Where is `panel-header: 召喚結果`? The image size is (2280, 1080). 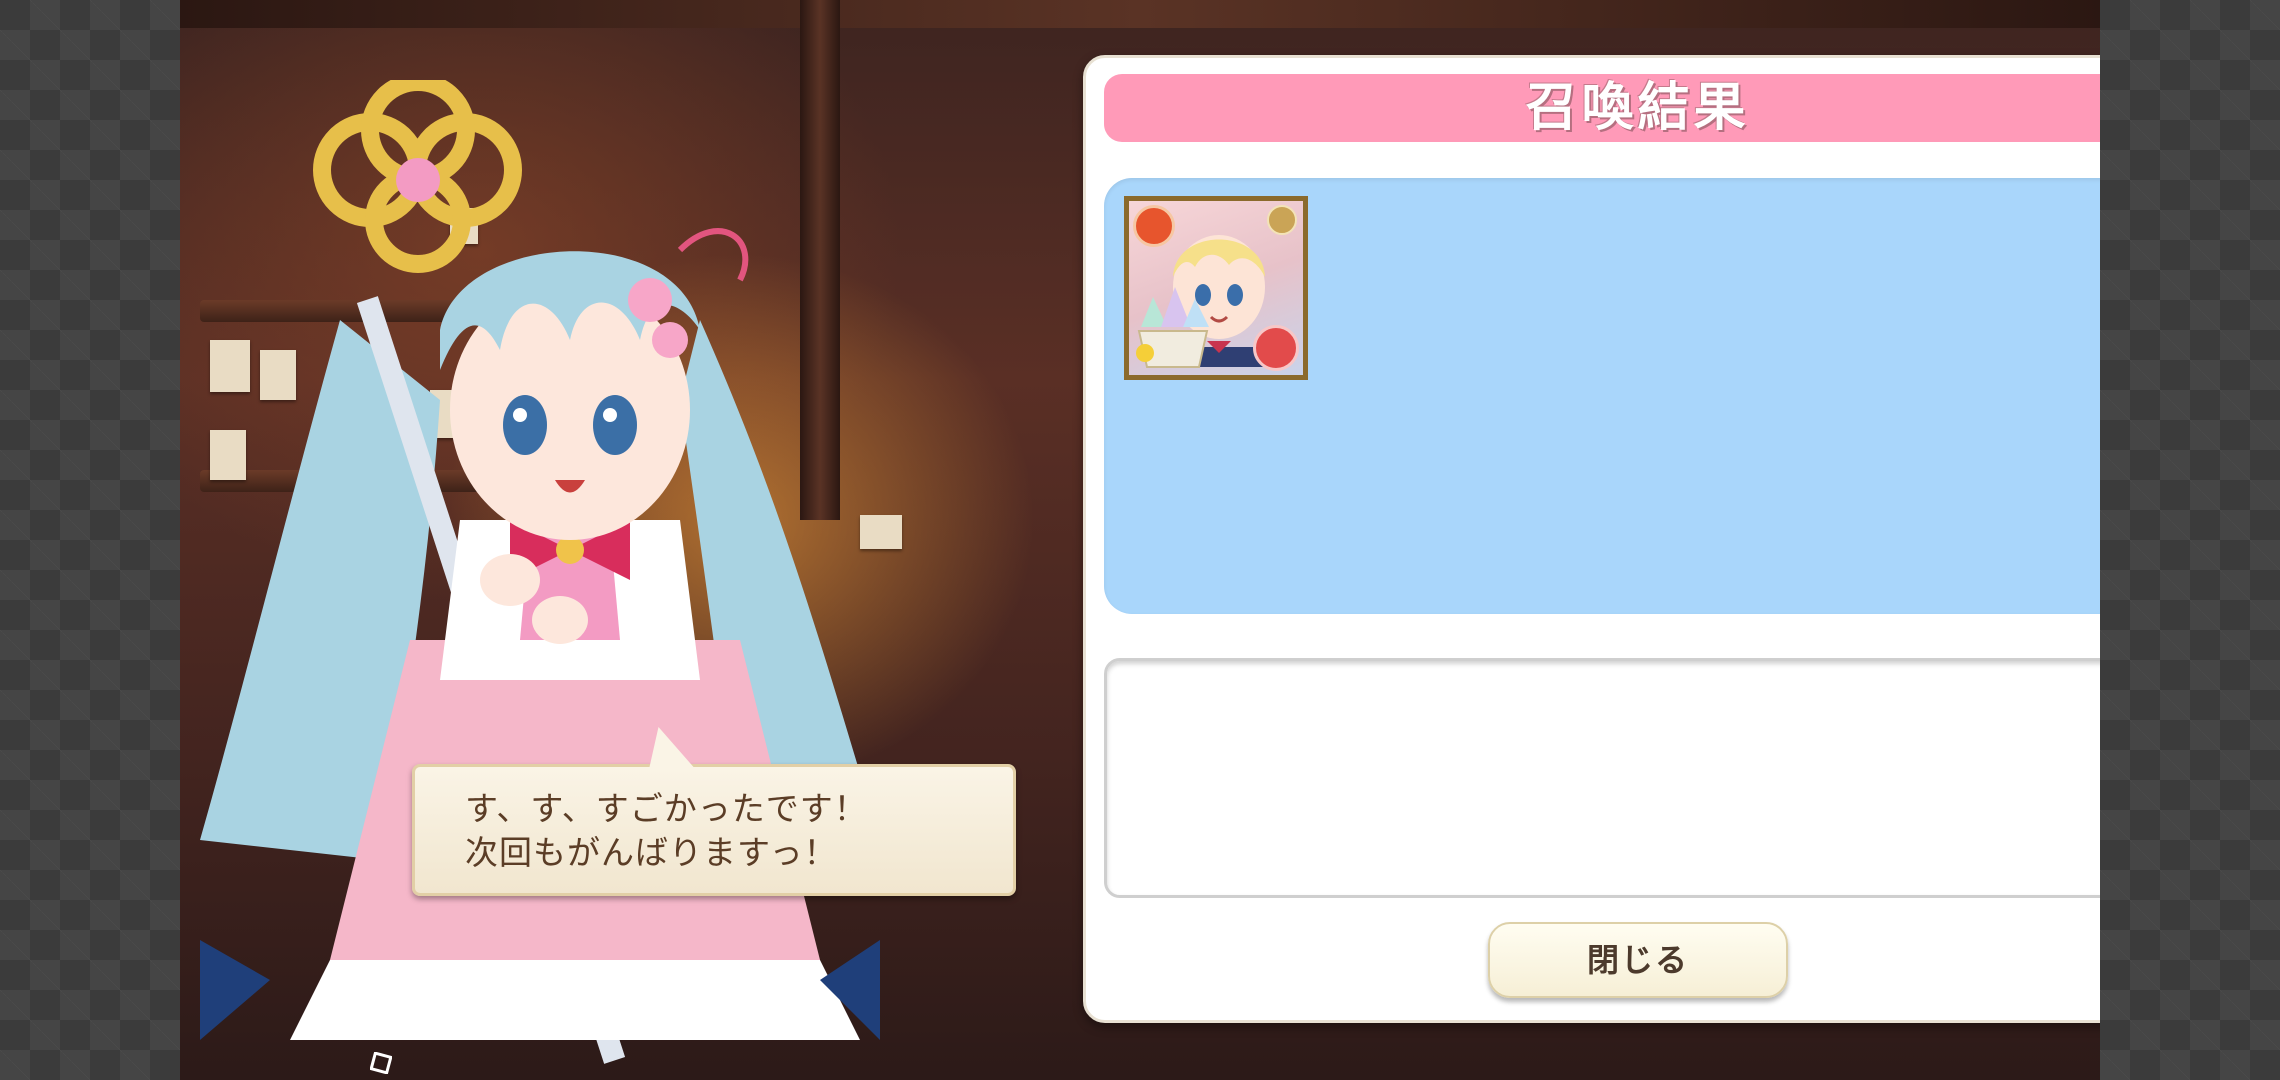
panel-header: 召喚結果 is located at coordinates (1602, 108).